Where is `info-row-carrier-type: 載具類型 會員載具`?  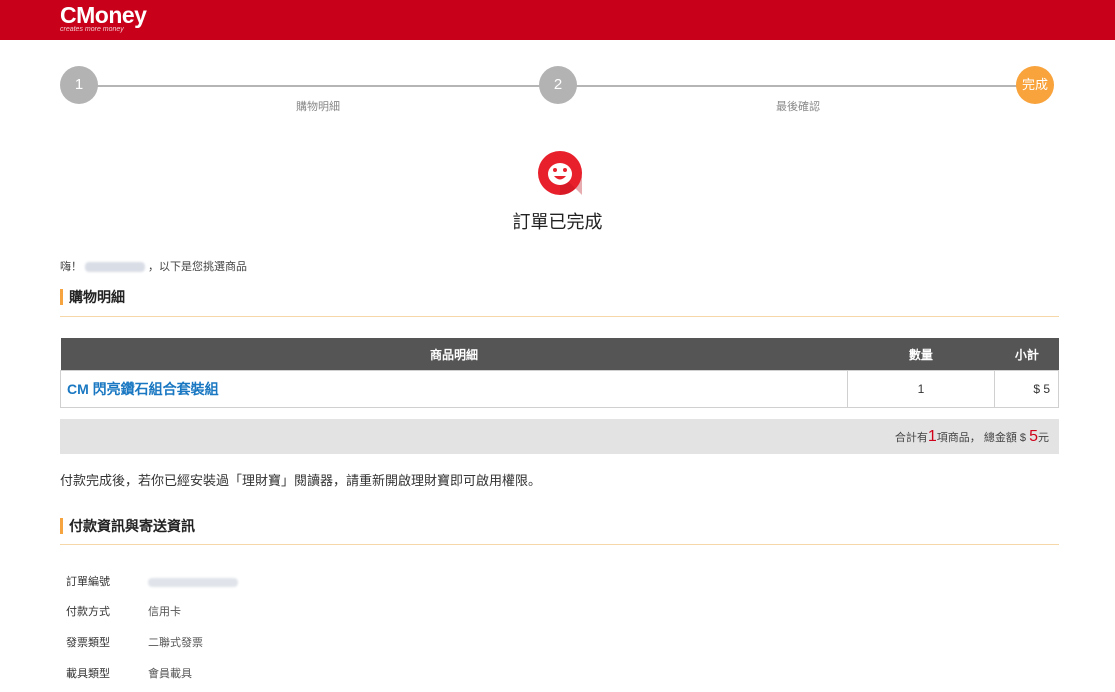
info-row-carrier-type: 載具類型 會員載具 is located at coordinates (129, 673).